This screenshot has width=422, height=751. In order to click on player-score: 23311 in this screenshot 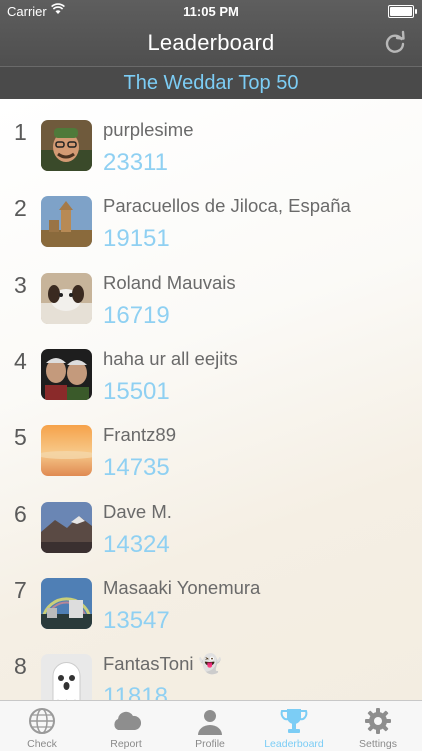, I will do `click(135, 162)`.